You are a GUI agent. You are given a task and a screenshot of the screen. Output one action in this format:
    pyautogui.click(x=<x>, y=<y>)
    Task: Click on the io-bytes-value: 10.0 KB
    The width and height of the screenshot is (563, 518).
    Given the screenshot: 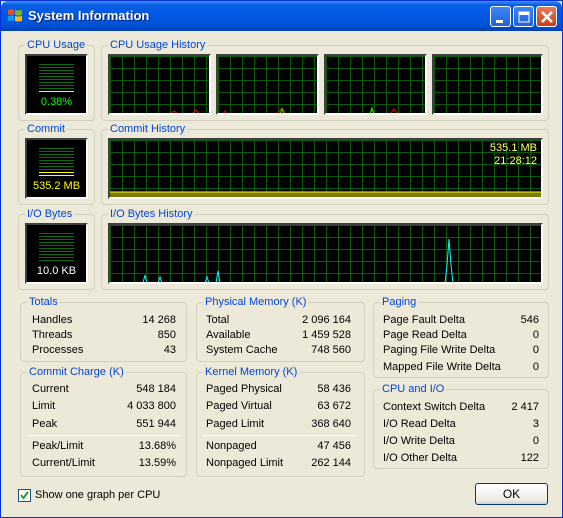 What is the action you would take?
    pyautogui.click(x=56, y=271)
    